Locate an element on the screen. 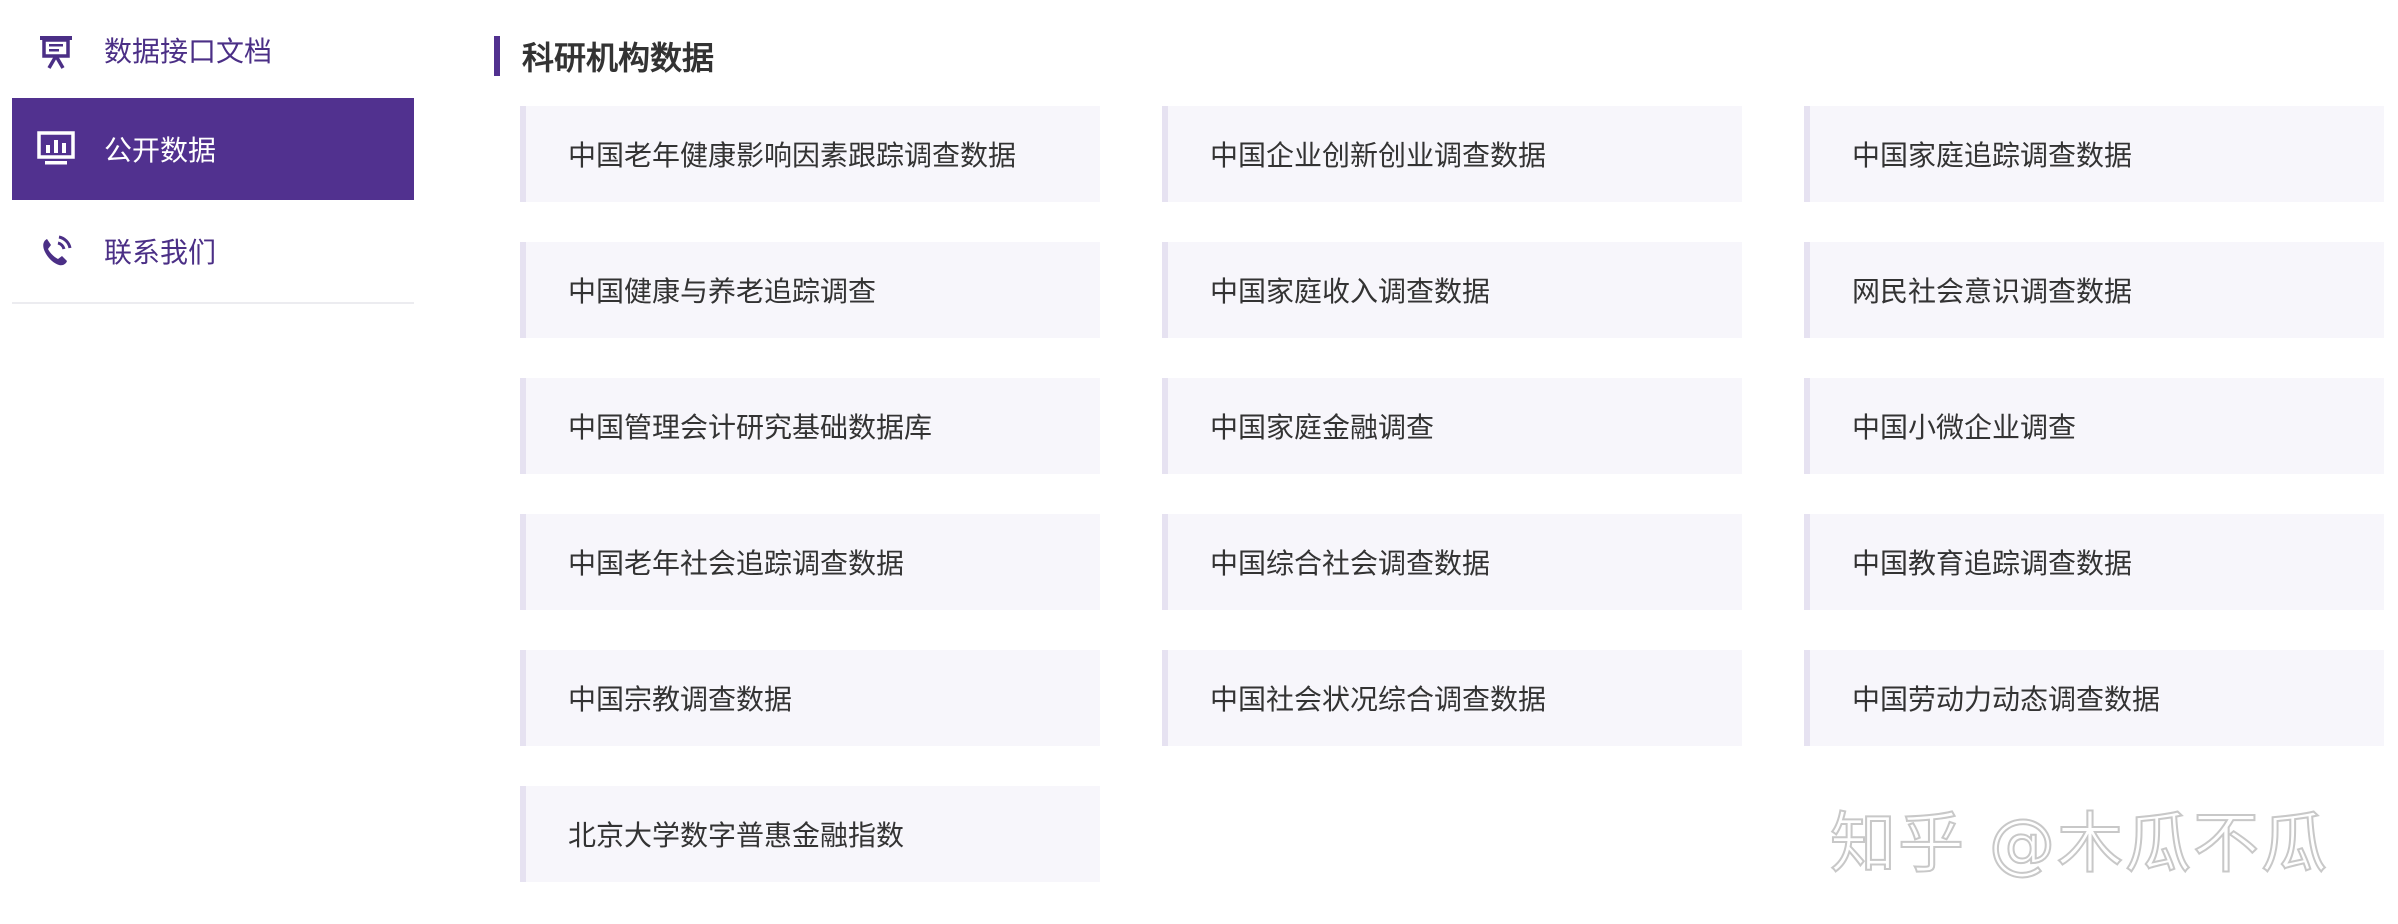 The width and height of the screenshot is (2398, 924). phone-ringing-icon is located at coordinates (56, 251).